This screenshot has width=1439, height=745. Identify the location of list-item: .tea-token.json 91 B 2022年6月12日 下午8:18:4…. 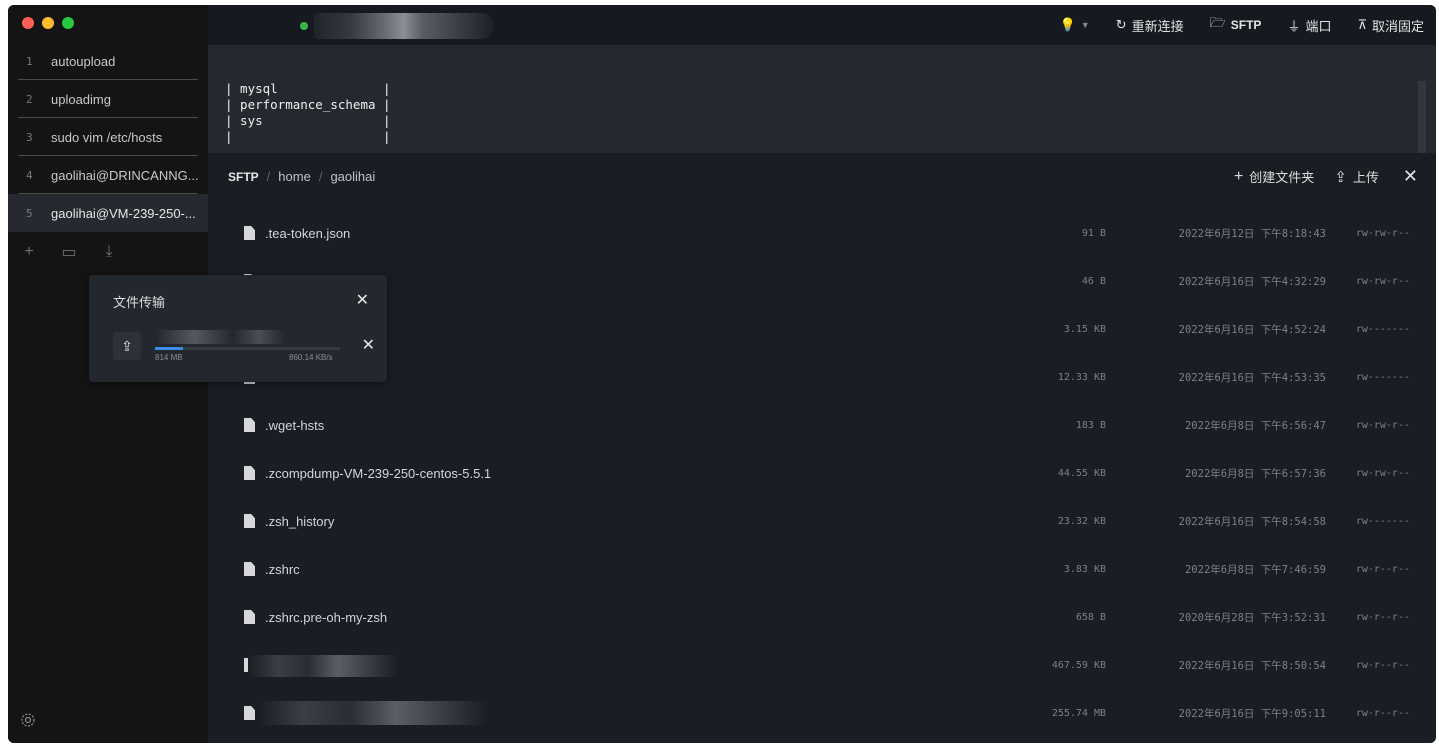
(822, 233).